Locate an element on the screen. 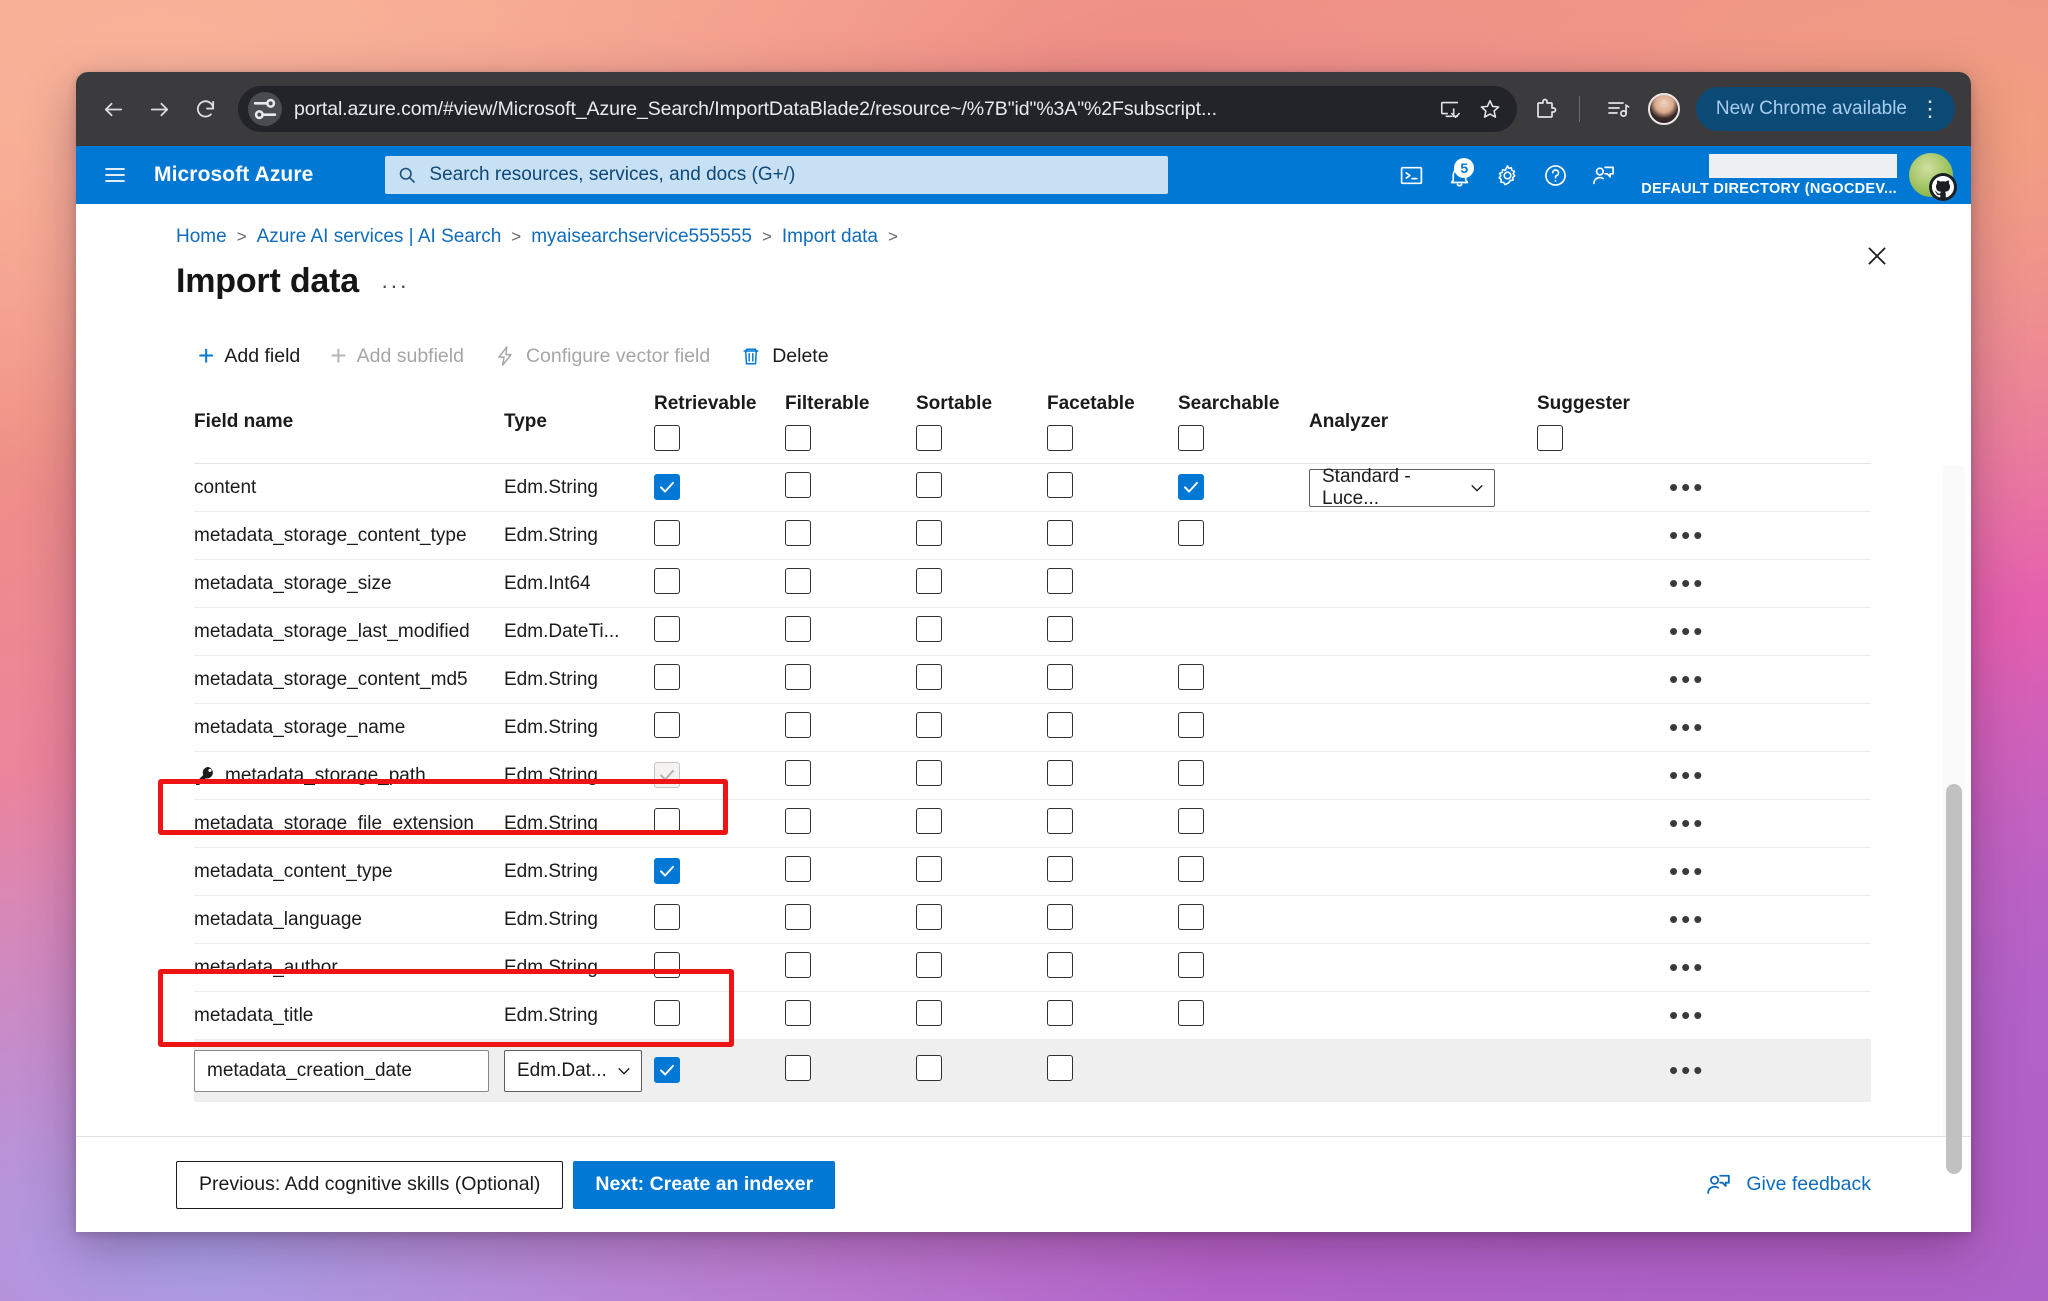 This screenshot has width=2048, height=1301. delete-button: Delete is located at coordinates (784, 356).